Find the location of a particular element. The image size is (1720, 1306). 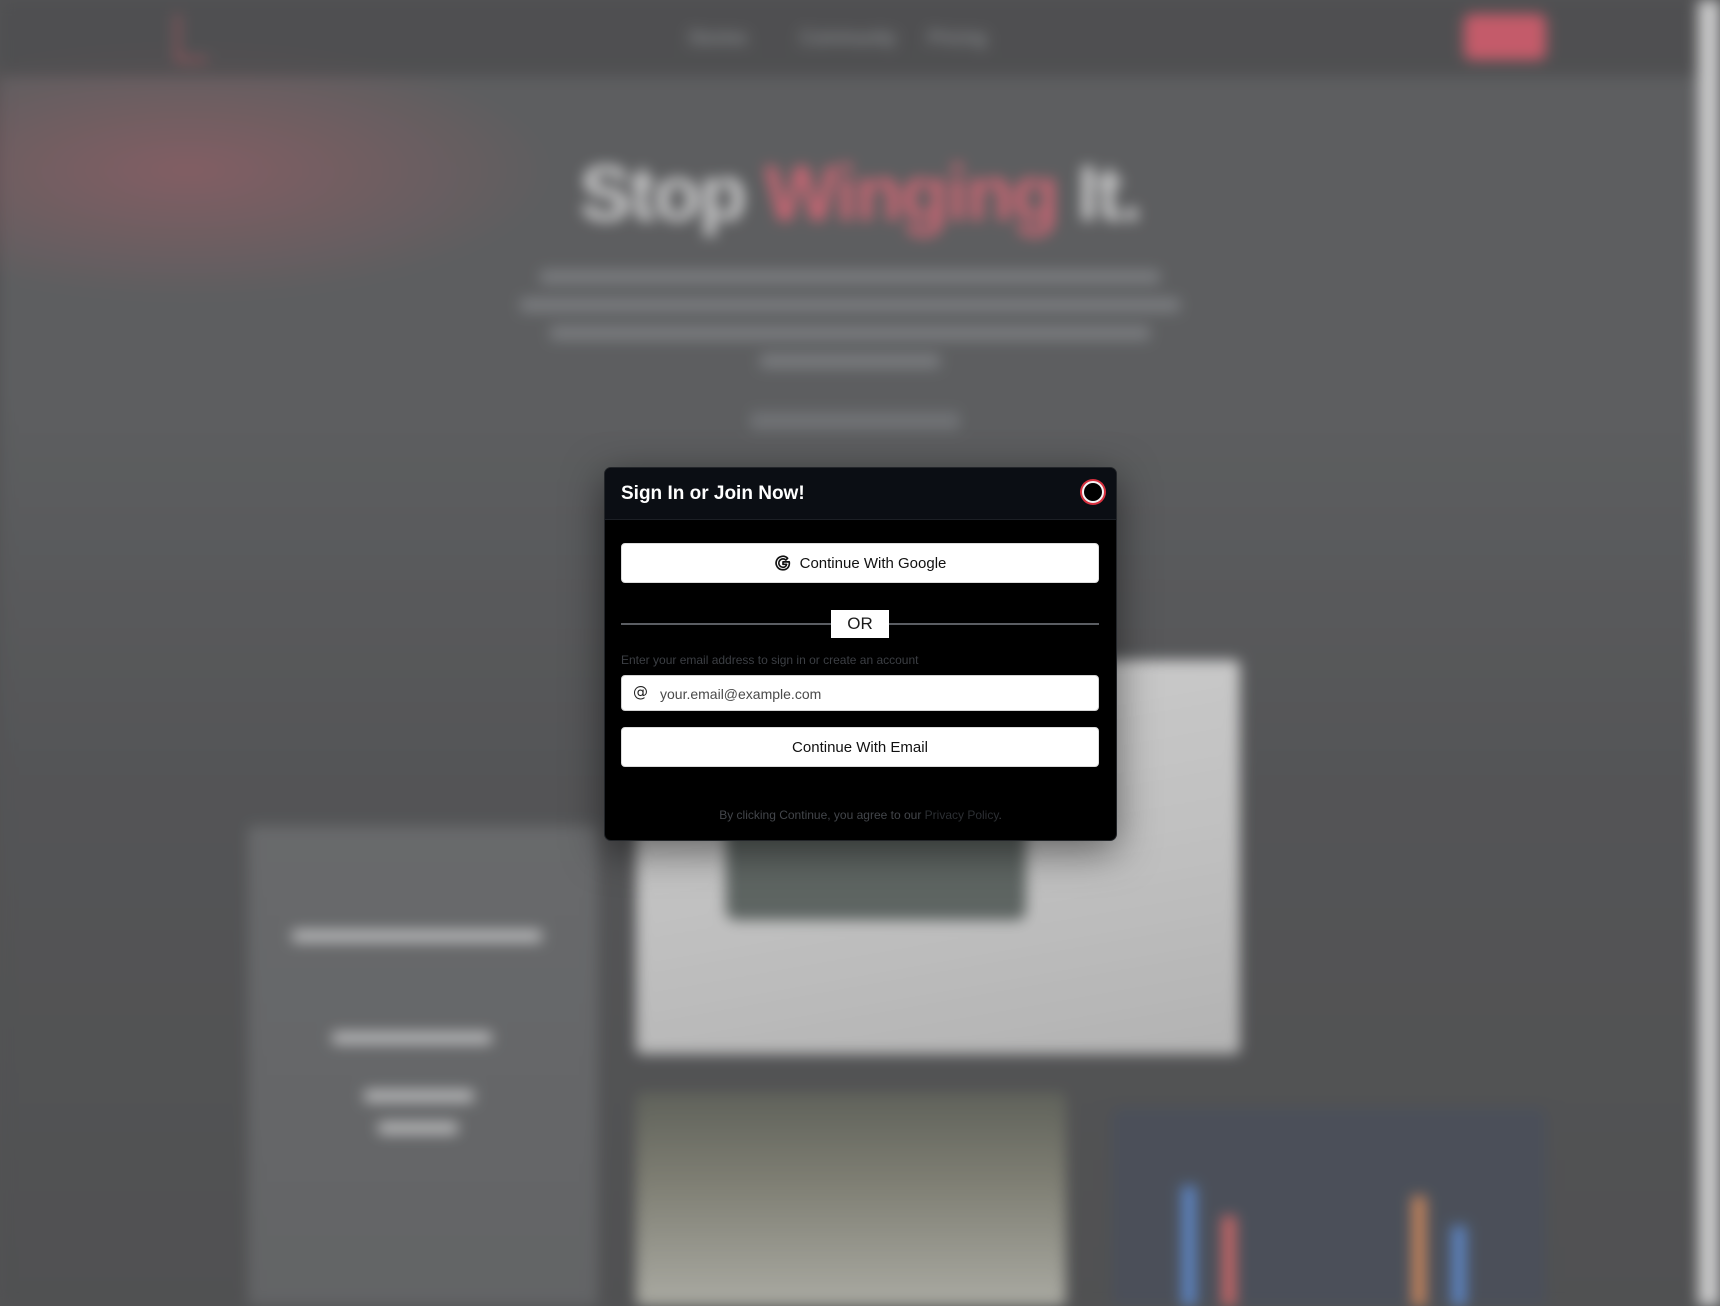

google-button-label: Continue With Google is located at coordinates (873, 563).